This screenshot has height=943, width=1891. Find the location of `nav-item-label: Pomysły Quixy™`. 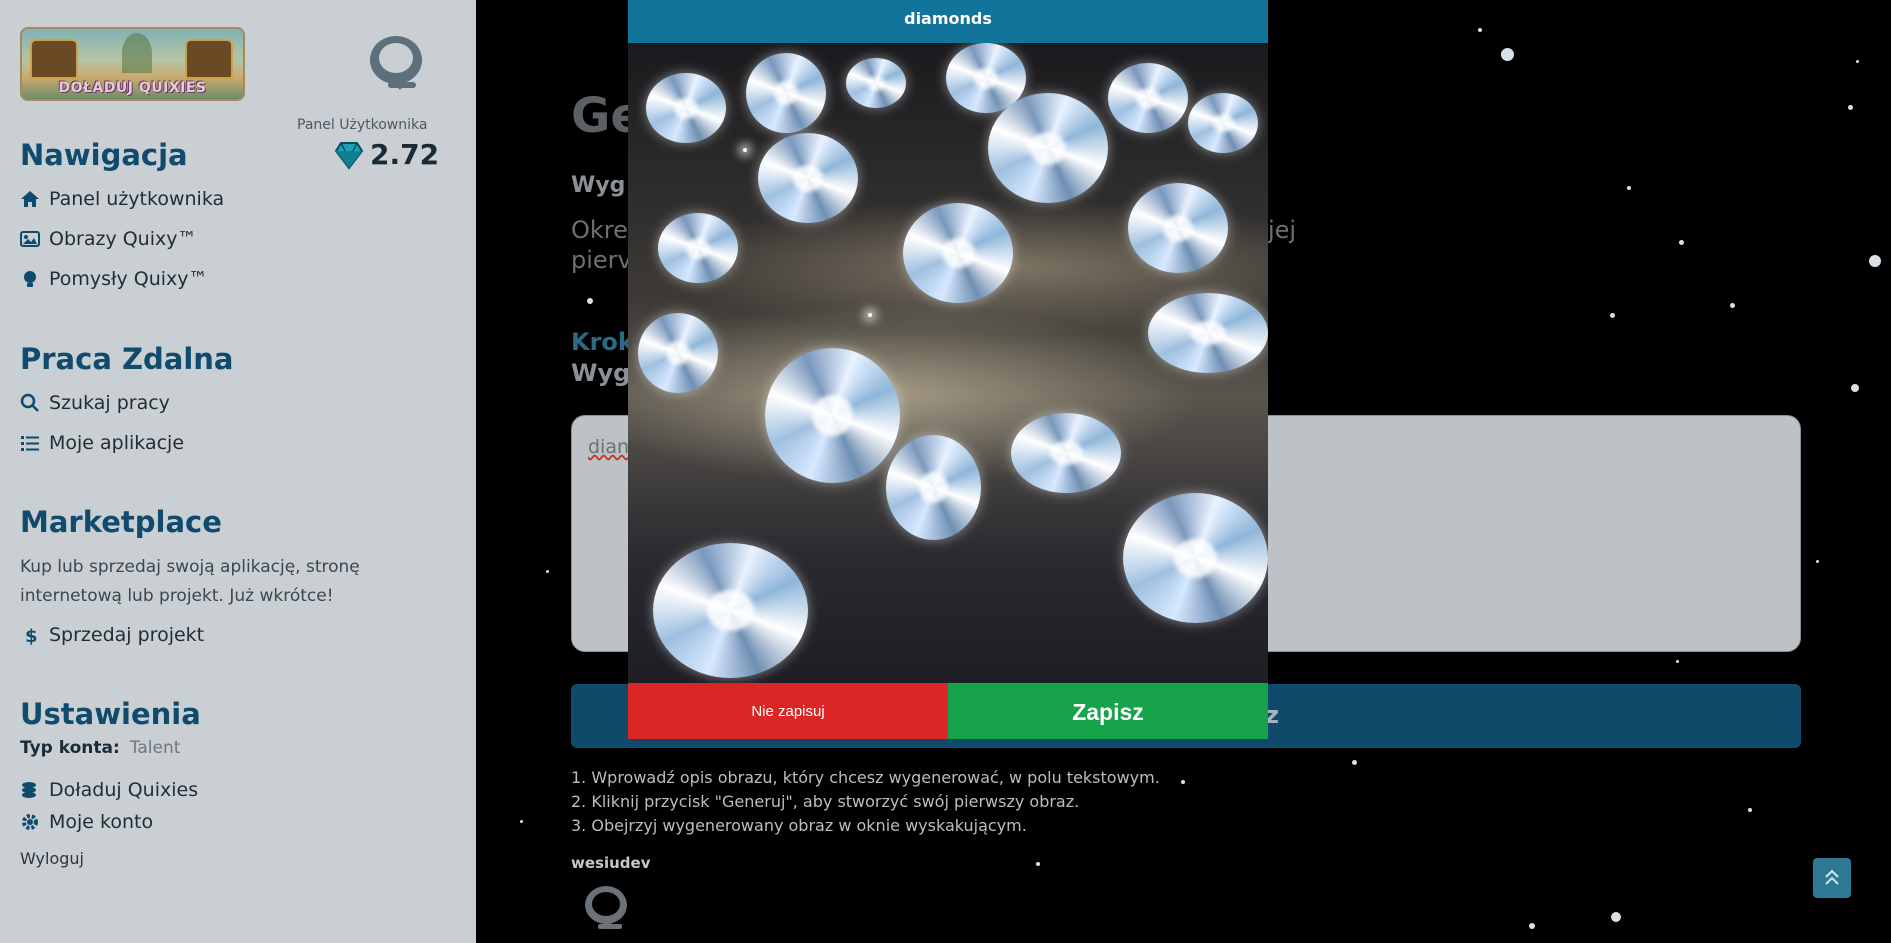

nav-item-label: Pomysły Quixy™ is located at coordinates (128, 279).